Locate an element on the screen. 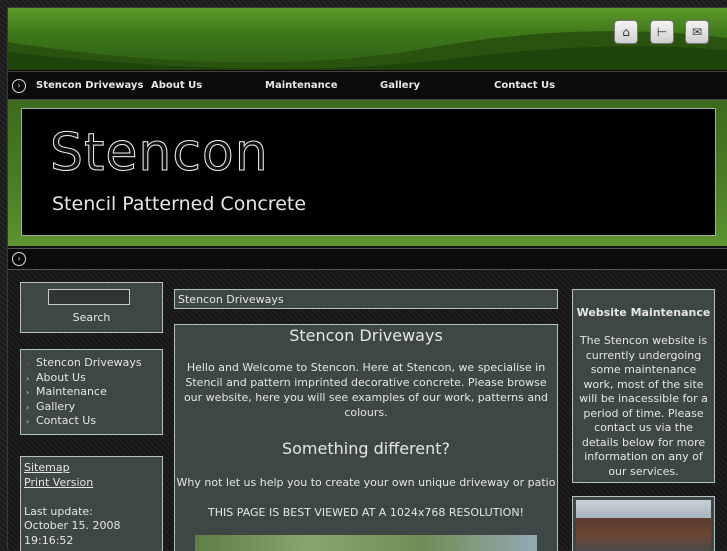  print-version-link: Print Version is located at coordinates (58, 482).